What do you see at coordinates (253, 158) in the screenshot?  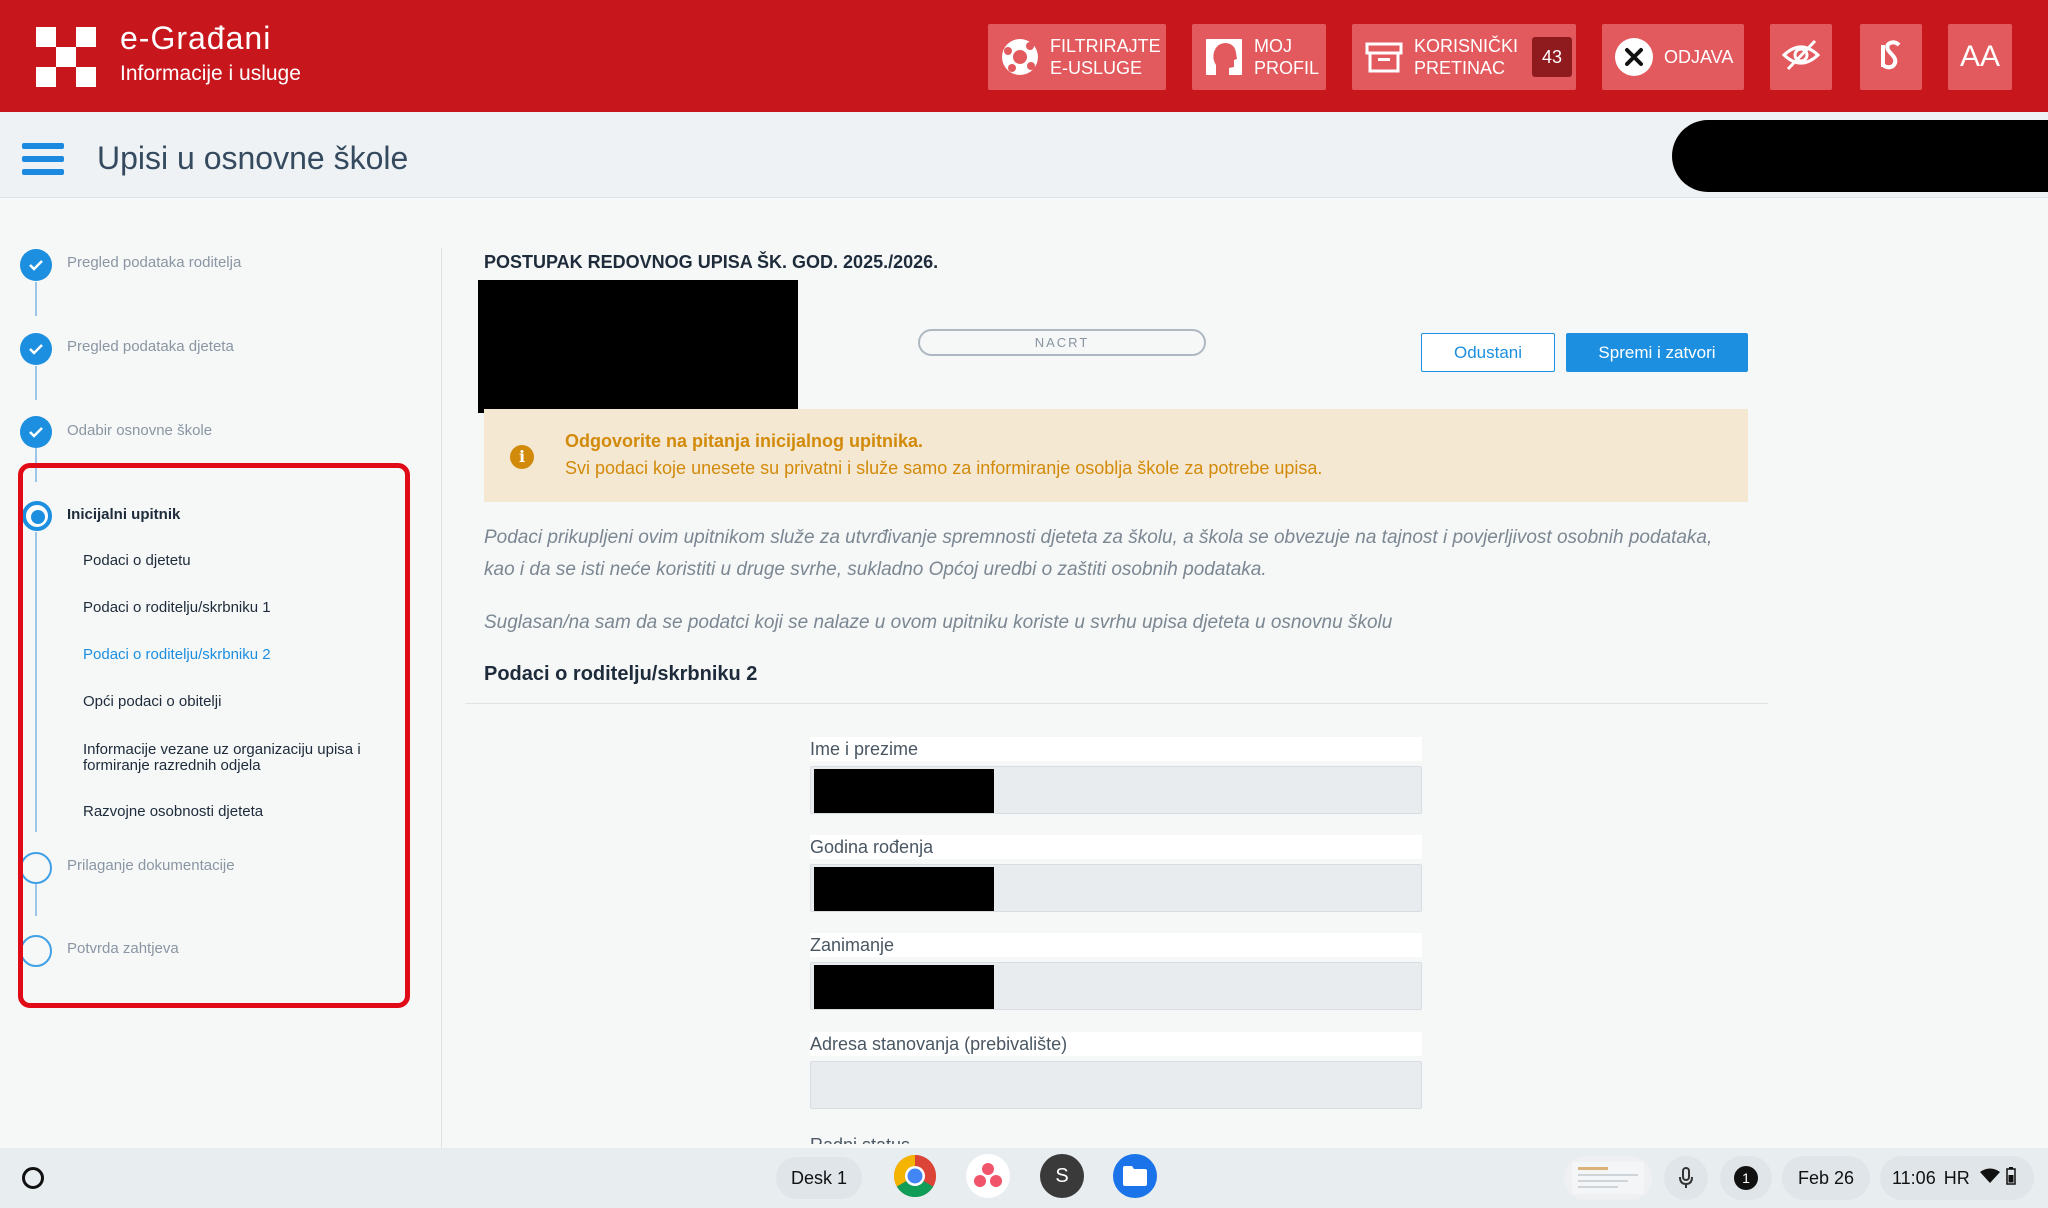 I see `page-title: Upisi u osnovne škole` at bounding box center [253, 158].